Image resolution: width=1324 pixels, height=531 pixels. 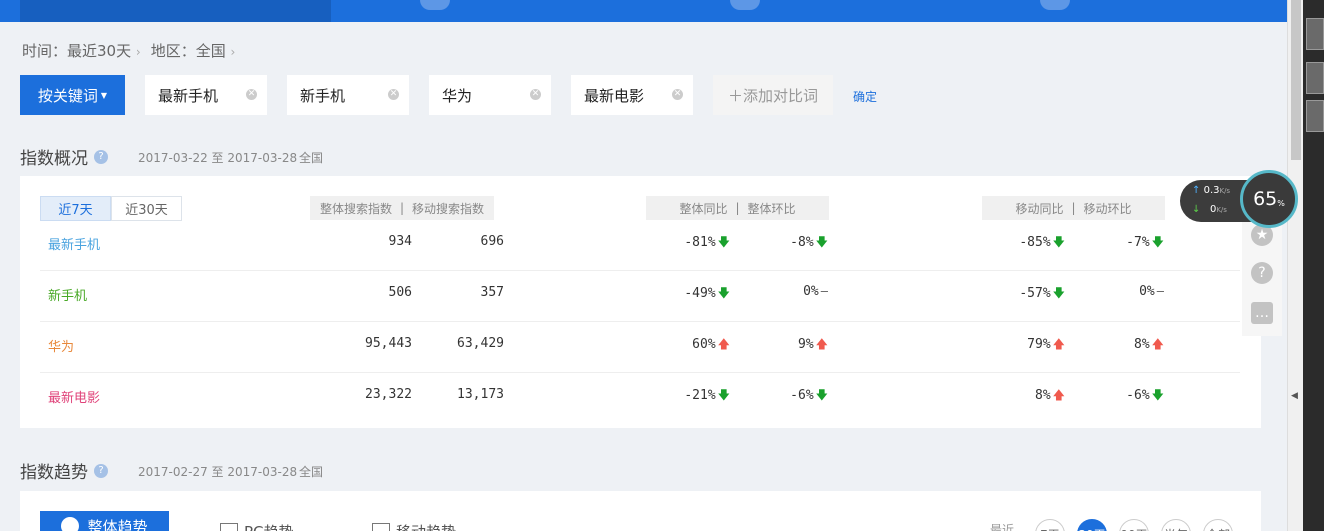 I want to click on time-filter: 时间：最近30天 ›, so click(x=81, y=50).